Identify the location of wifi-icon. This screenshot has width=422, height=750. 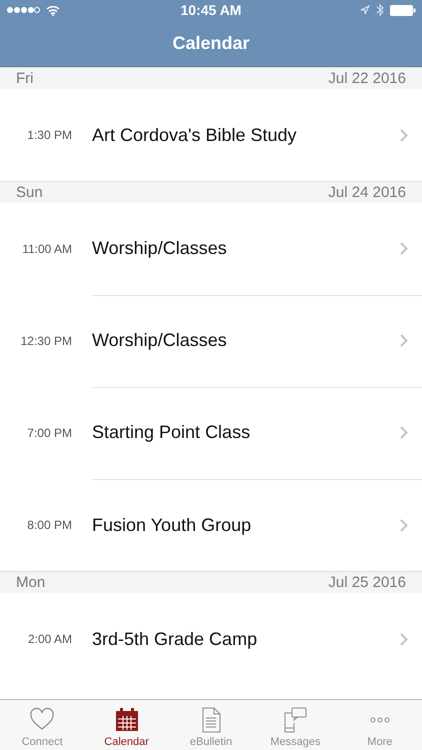
(53, 10).